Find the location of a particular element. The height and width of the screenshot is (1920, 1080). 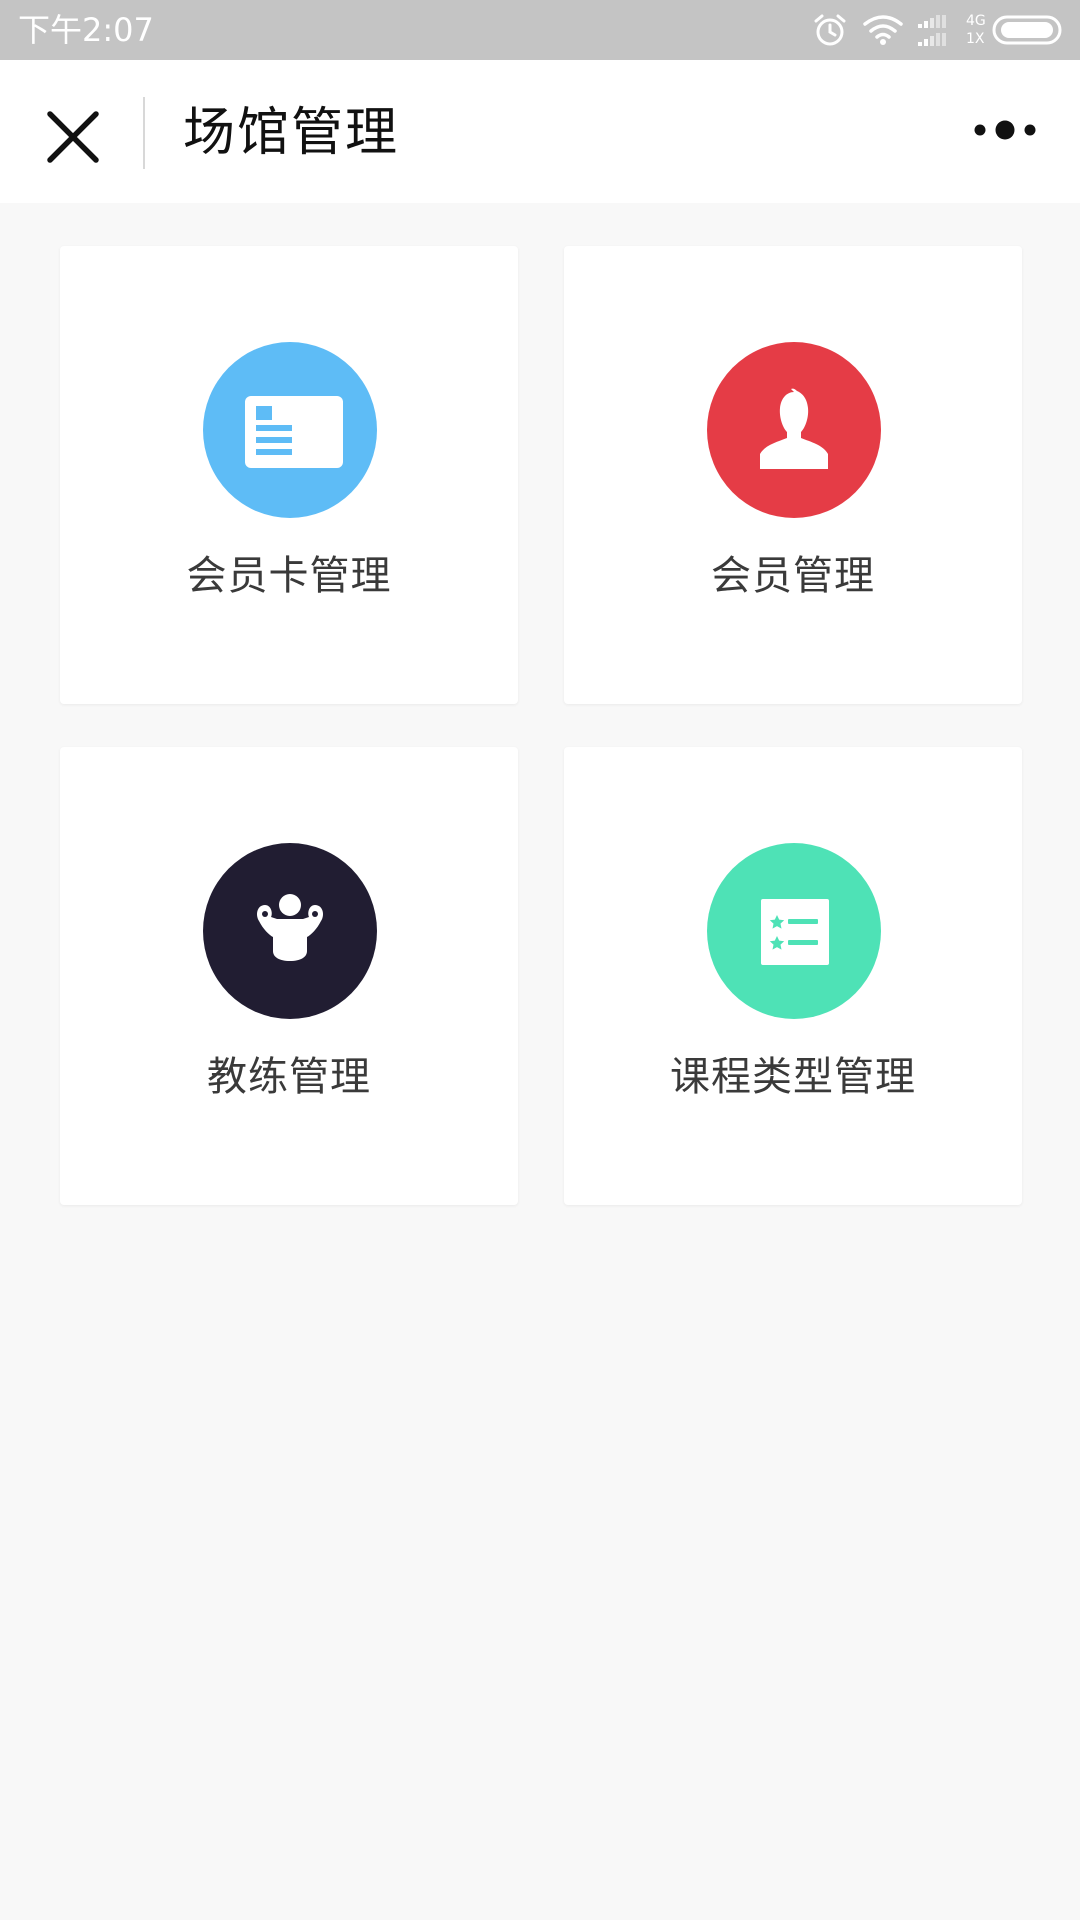

battery-icon is located at coordinates (1027, 30).